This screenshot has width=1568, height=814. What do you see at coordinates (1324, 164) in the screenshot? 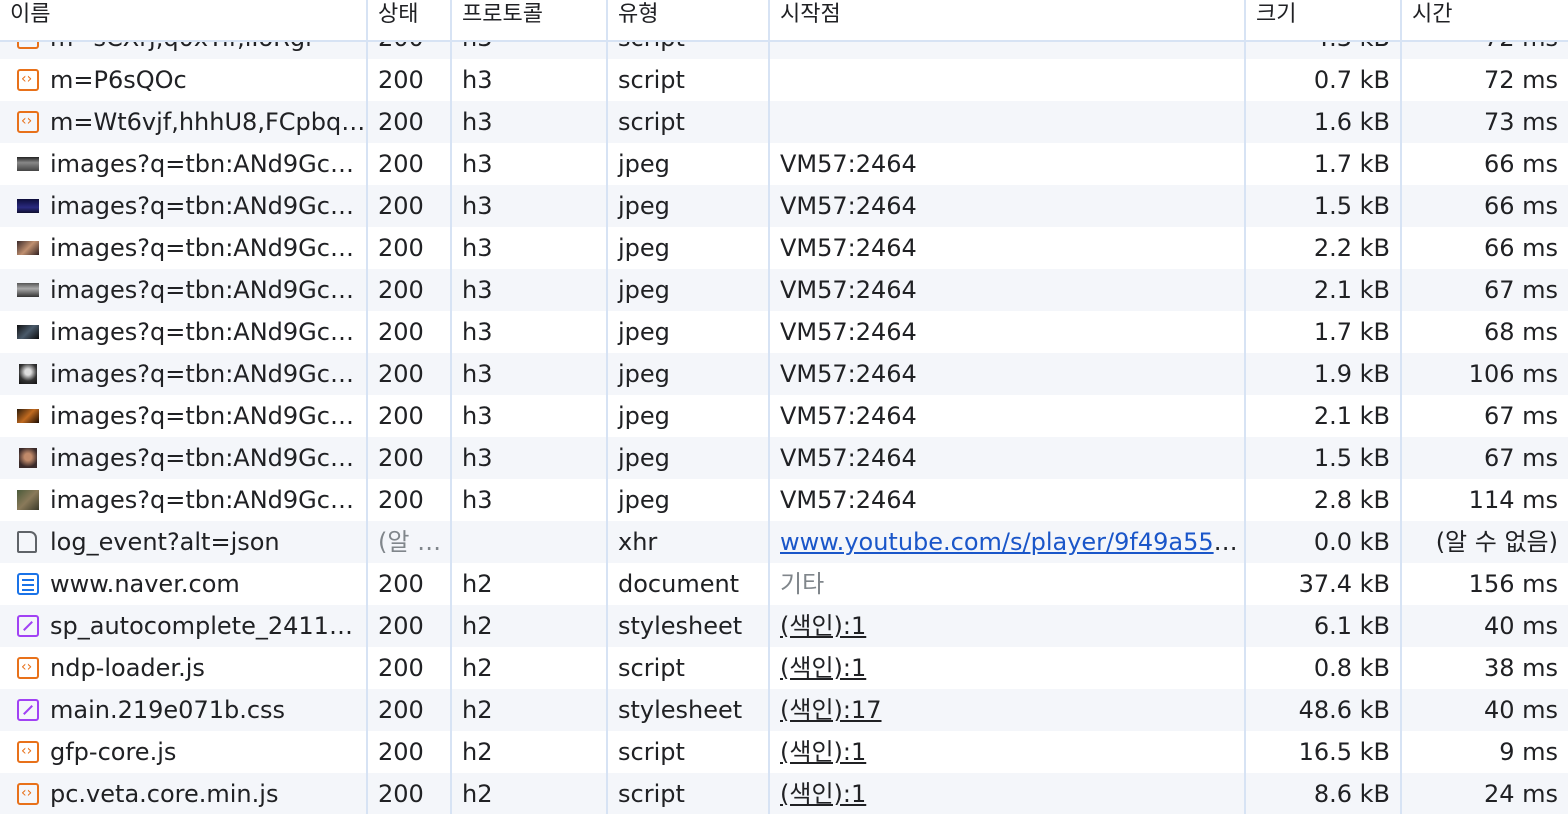
I see `request-size-cell: 1.7 kB` at bounding box center [1324, 164].